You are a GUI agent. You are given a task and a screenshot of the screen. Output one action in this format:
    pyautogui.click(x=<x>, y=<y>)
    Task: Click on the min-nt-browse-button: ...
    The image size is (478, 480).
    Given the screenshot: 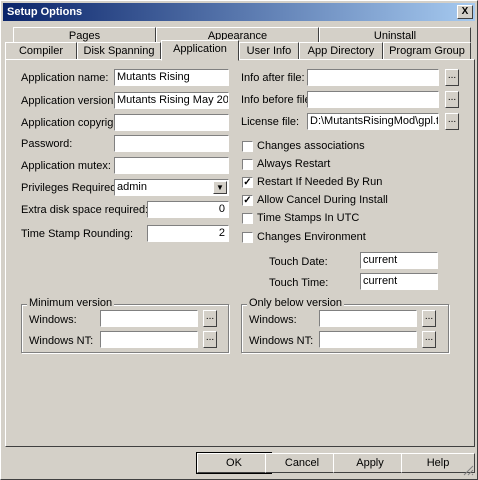 What is the action you would take?
    pyautogui.click(x=210, y=339)
    